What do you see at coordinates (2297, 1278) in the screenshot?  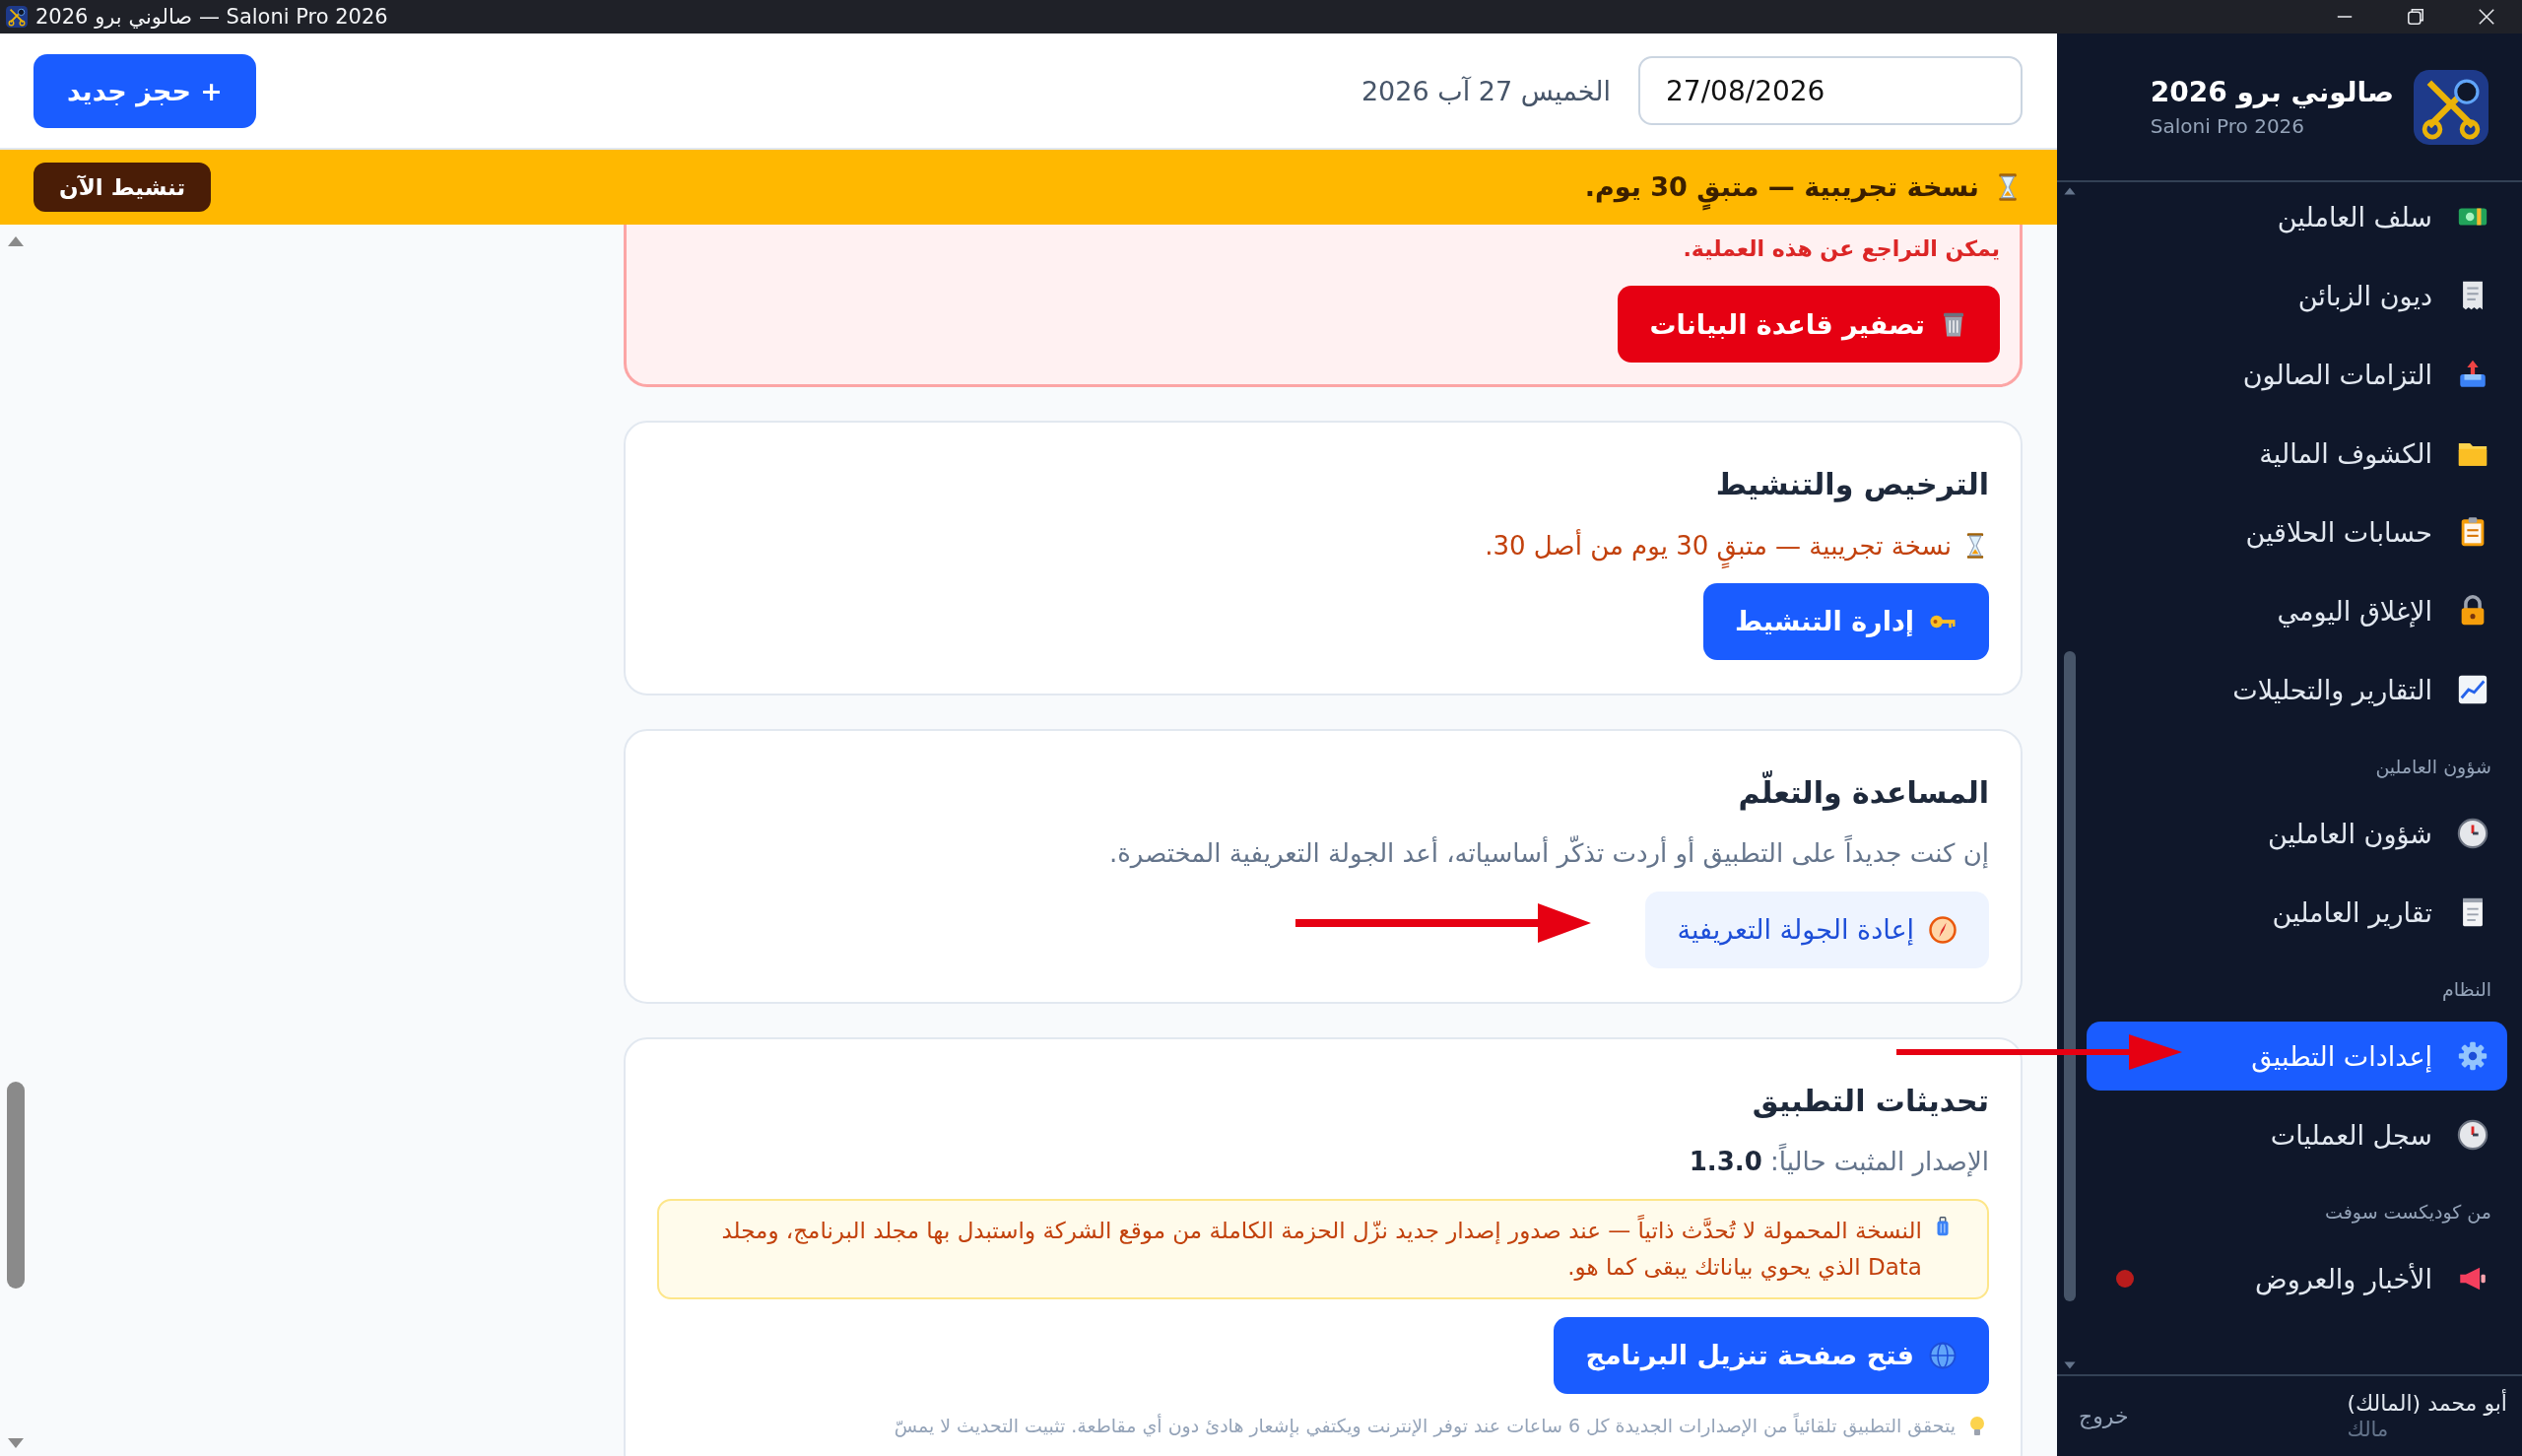 I see `sidebar-item: الأخبار والعروض` at bounding box center [2297, 1278].